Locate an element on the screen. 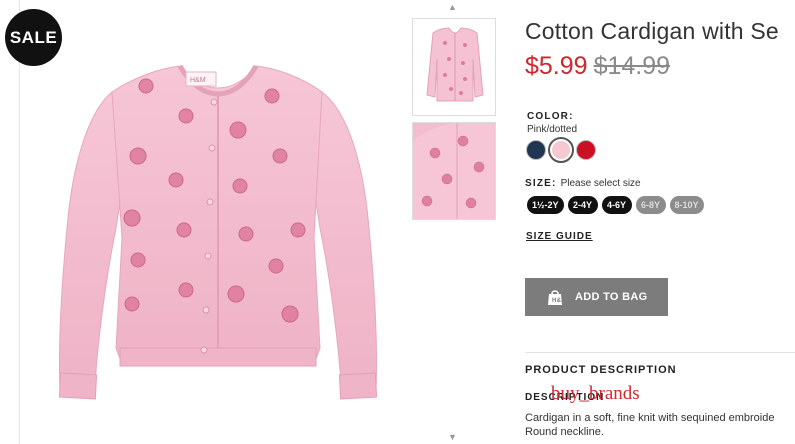 The height and width of the screenshot is (444, 795). size-option: 6-8Y is located at coordinates (650, 205).